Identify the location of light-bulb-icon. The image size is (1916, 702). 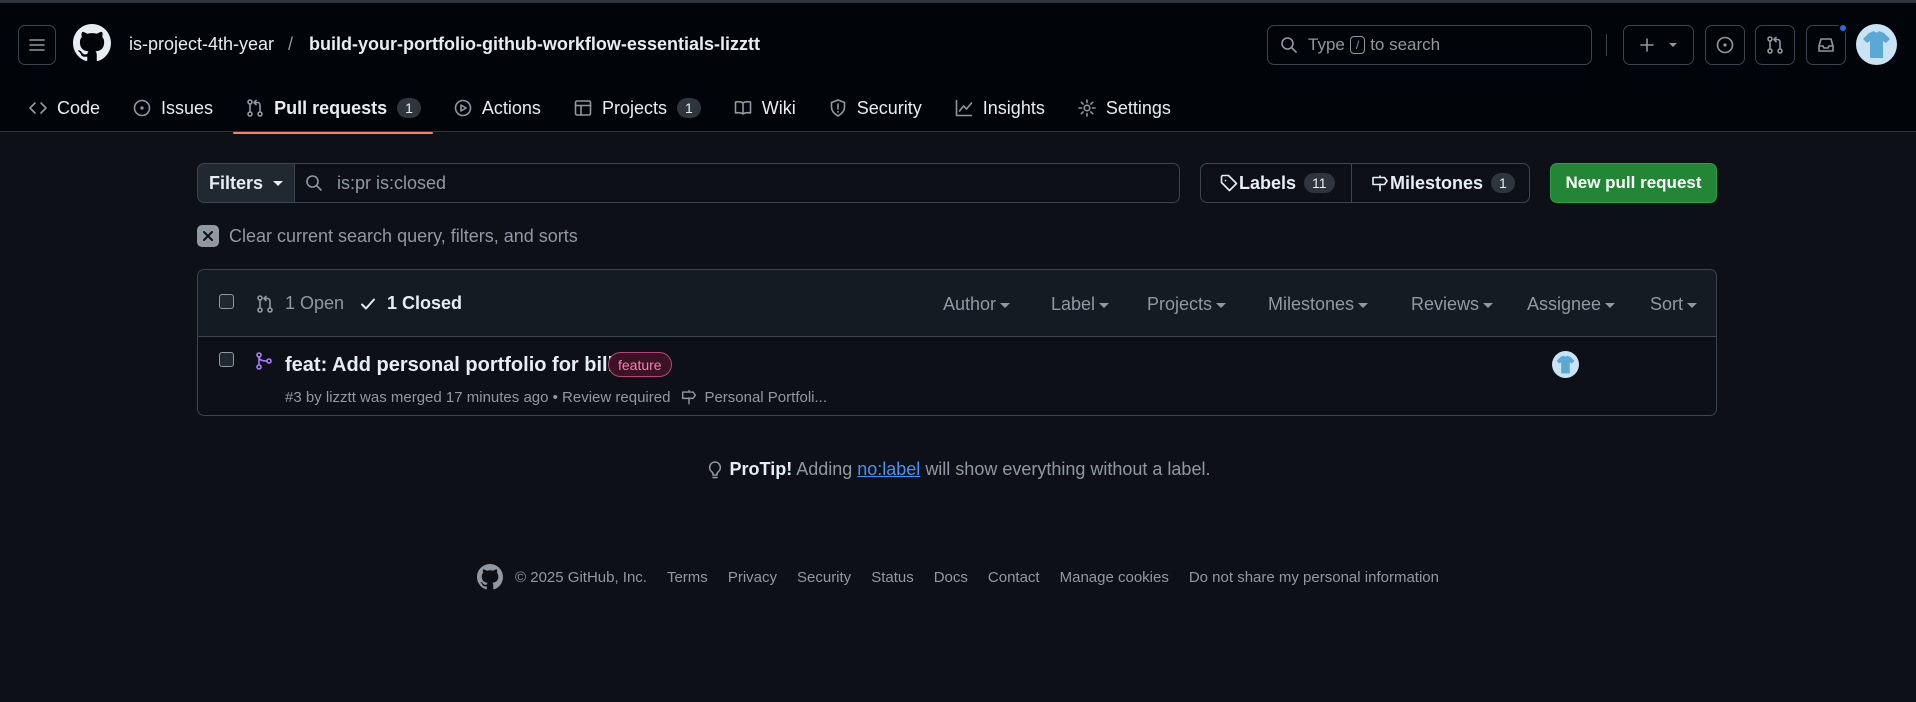
(714, 469).